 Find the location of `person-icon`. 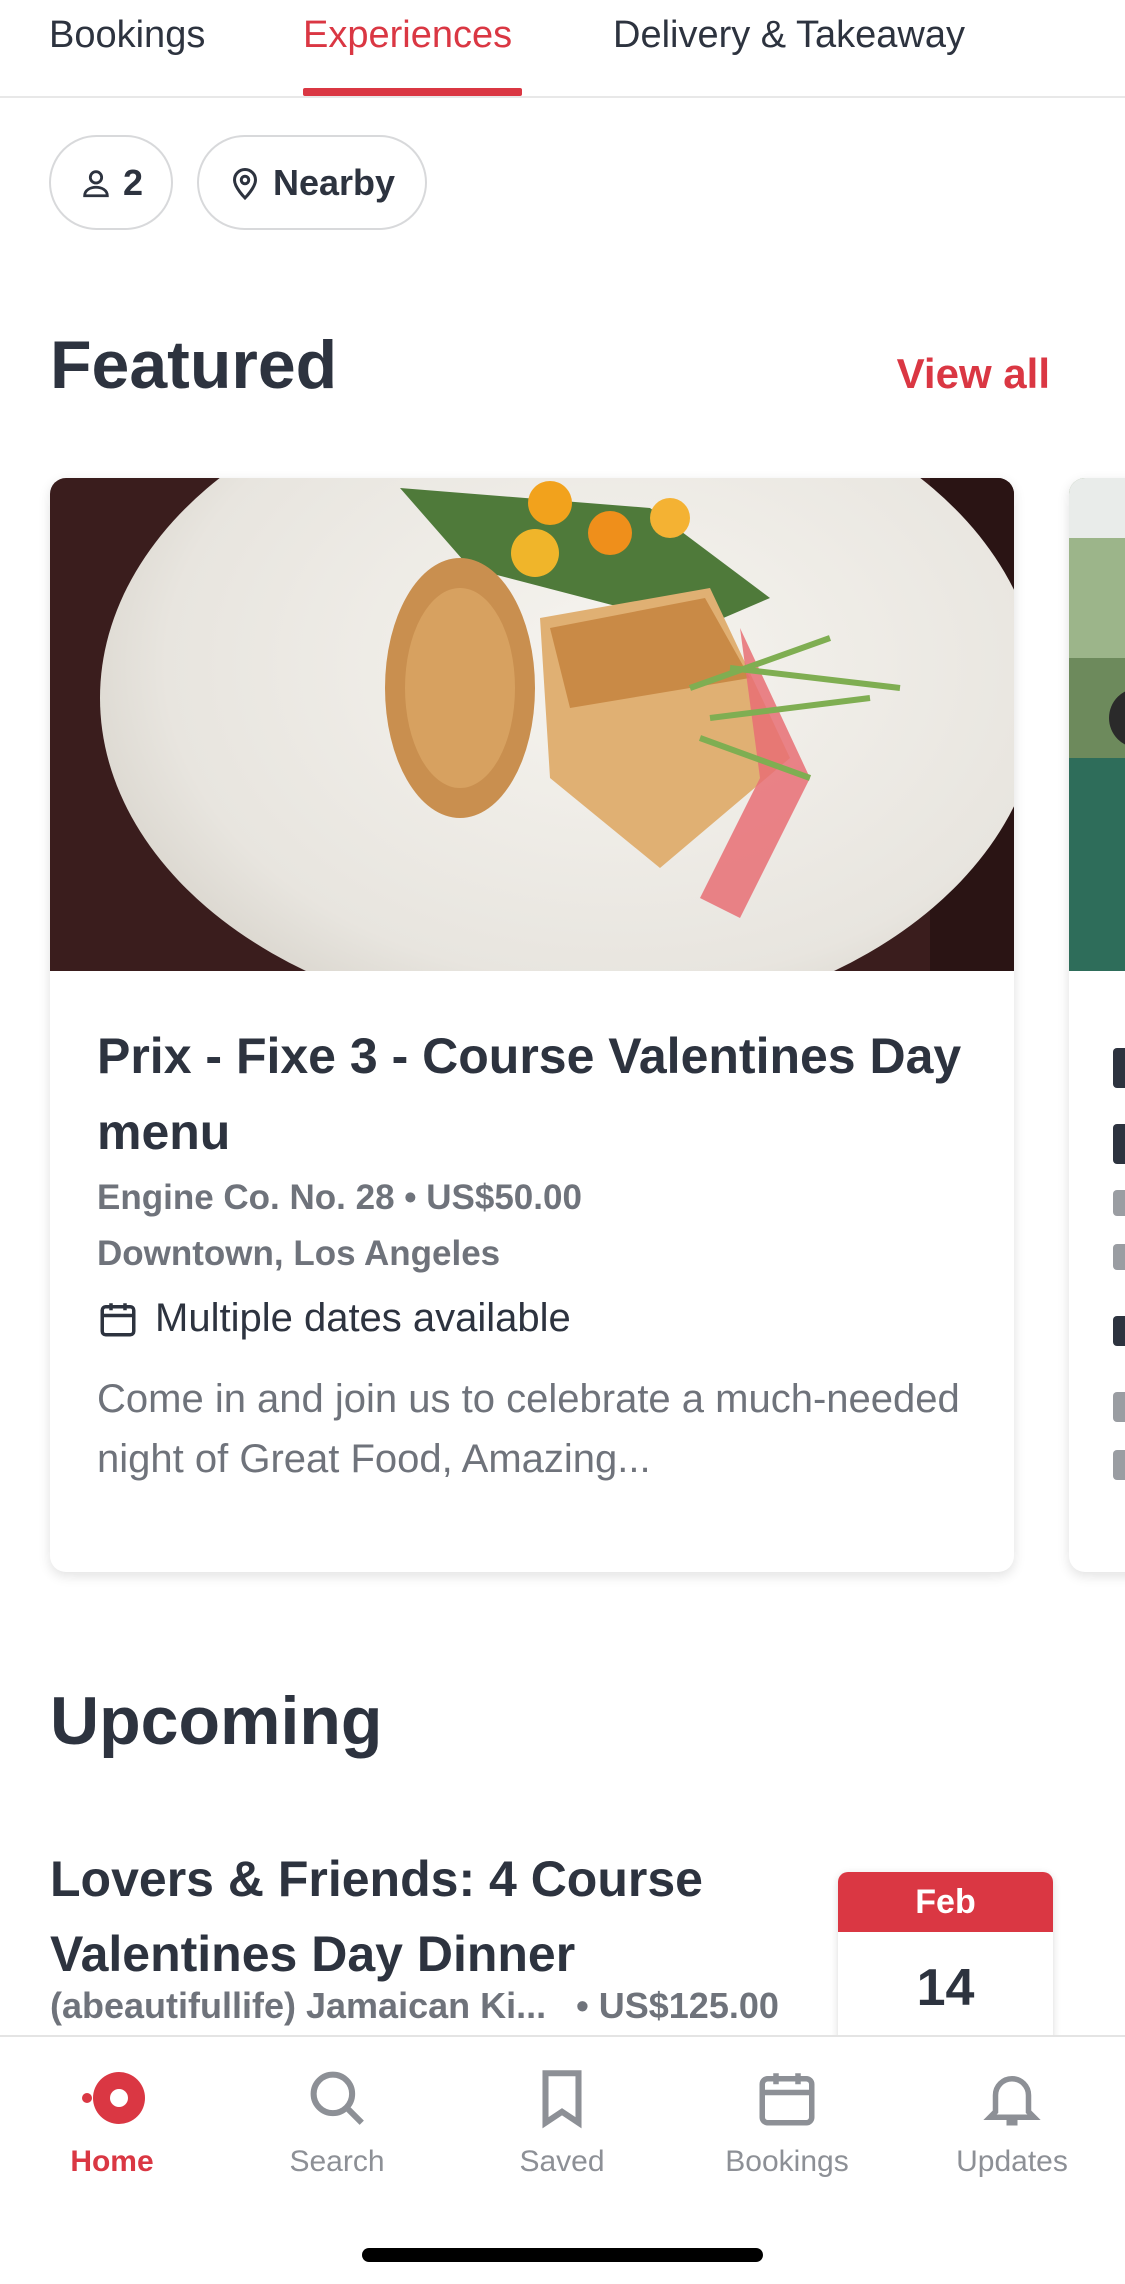

person-icon is located at coordinates (96, 183).